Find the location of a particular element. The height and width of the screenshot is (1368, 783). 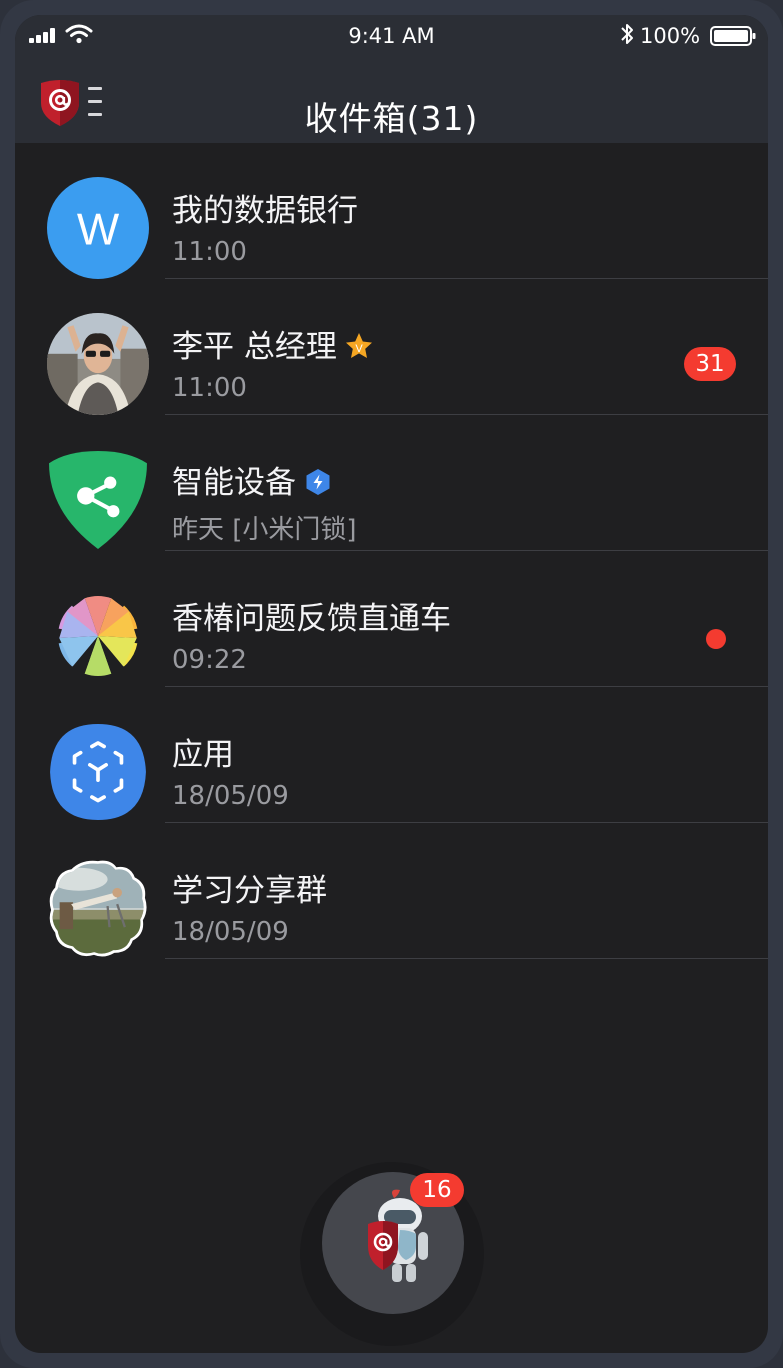

photo-avatar is located at coordinates (98, 364).